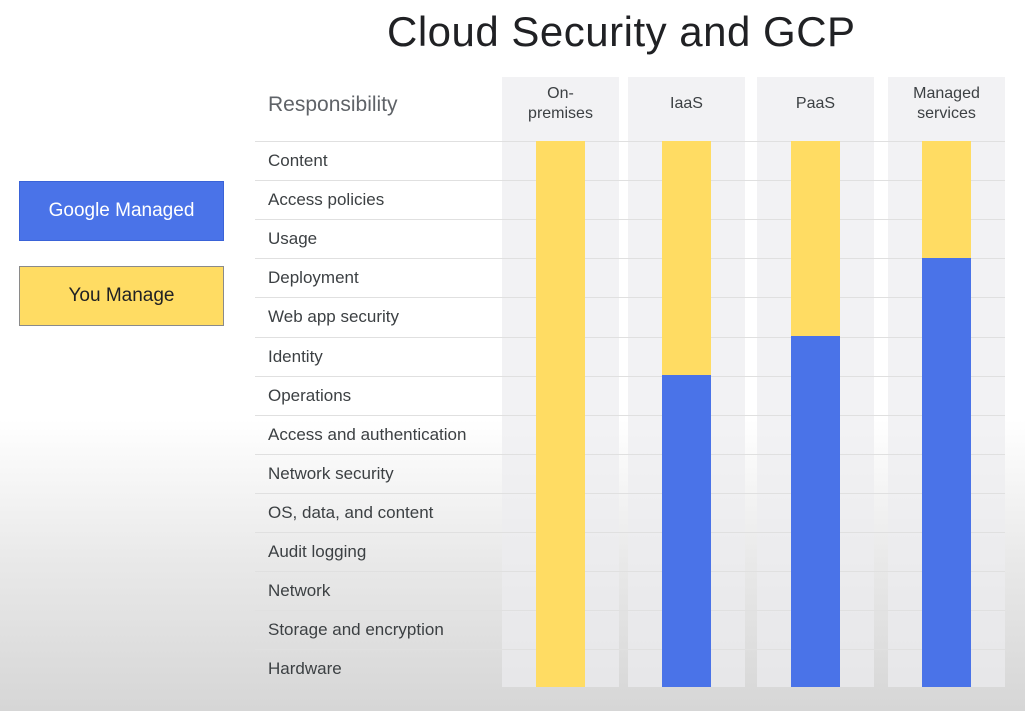  I want to click on column-header-on-premises: On- premises, so click(560, 104).